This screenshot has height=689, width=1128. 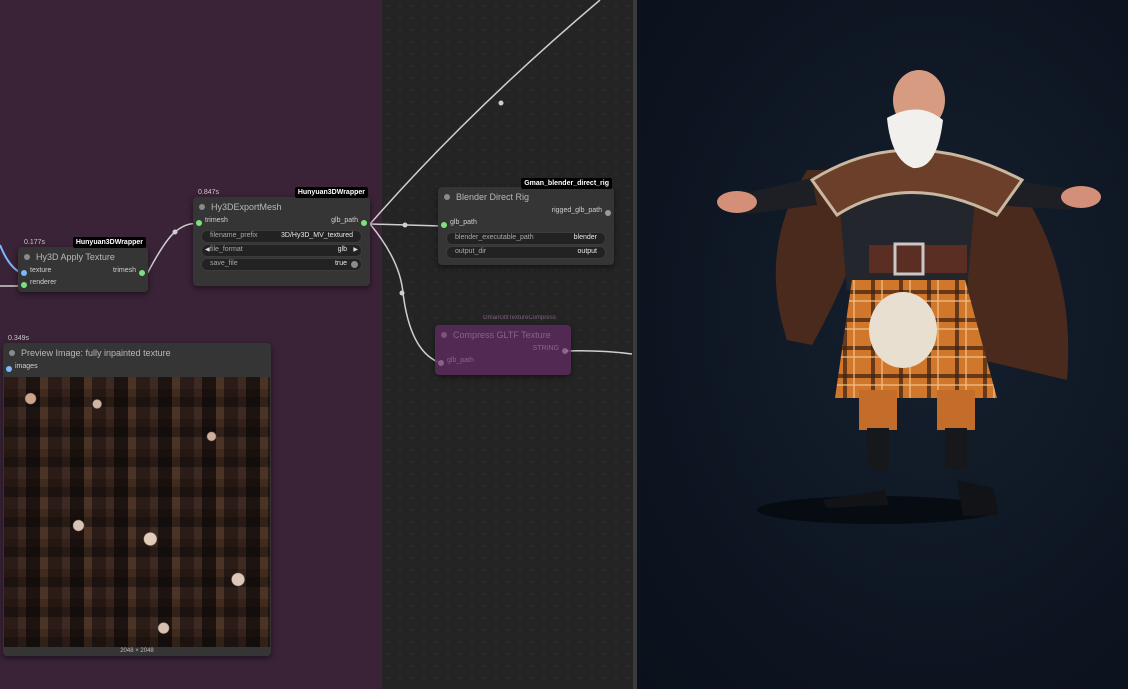 What do you see at coordinates (137, 512) in the screenshot?
I see `texture-preview-image` at bounding box center [137, 512].